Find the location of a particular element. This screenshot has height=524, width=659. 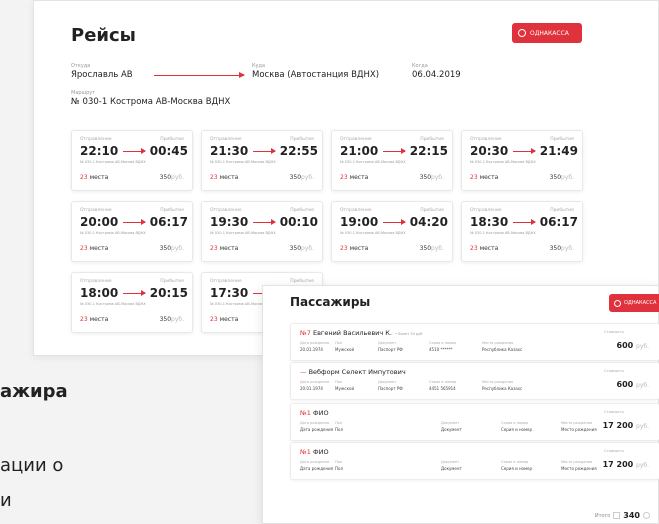

times-row: 18:30 06:17 is located at coordinates (524, 222).